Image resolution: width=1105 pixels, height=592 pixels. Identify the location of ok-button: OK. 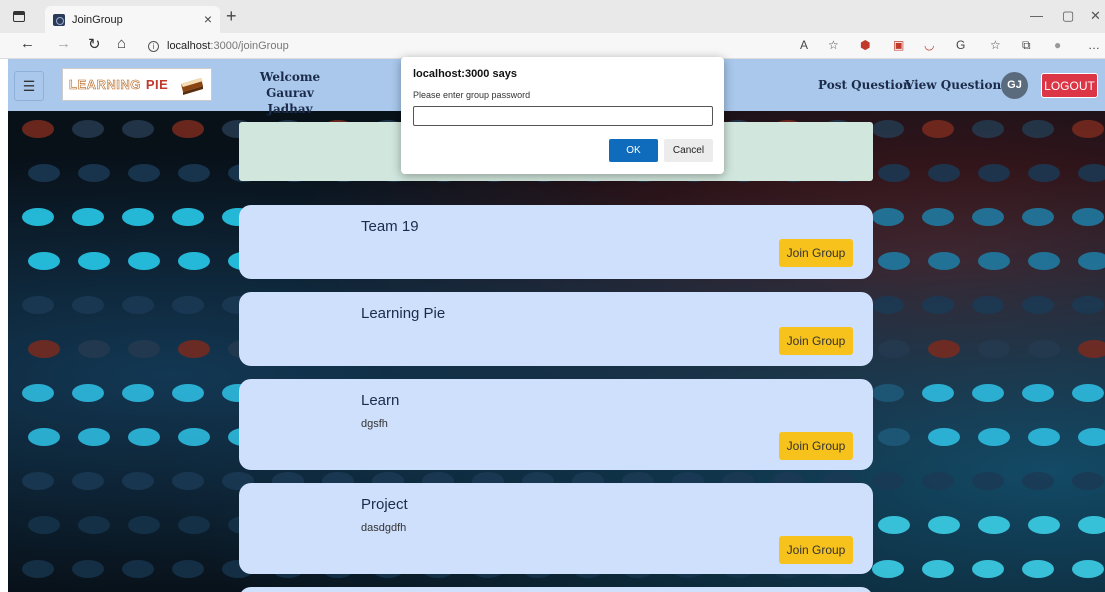
(633, 150).